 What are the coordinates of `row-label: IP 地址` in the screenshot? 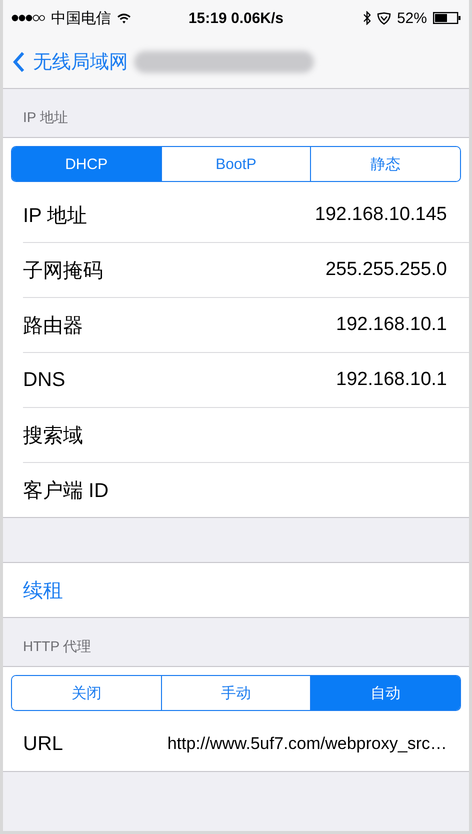 It's located at (55, 216).